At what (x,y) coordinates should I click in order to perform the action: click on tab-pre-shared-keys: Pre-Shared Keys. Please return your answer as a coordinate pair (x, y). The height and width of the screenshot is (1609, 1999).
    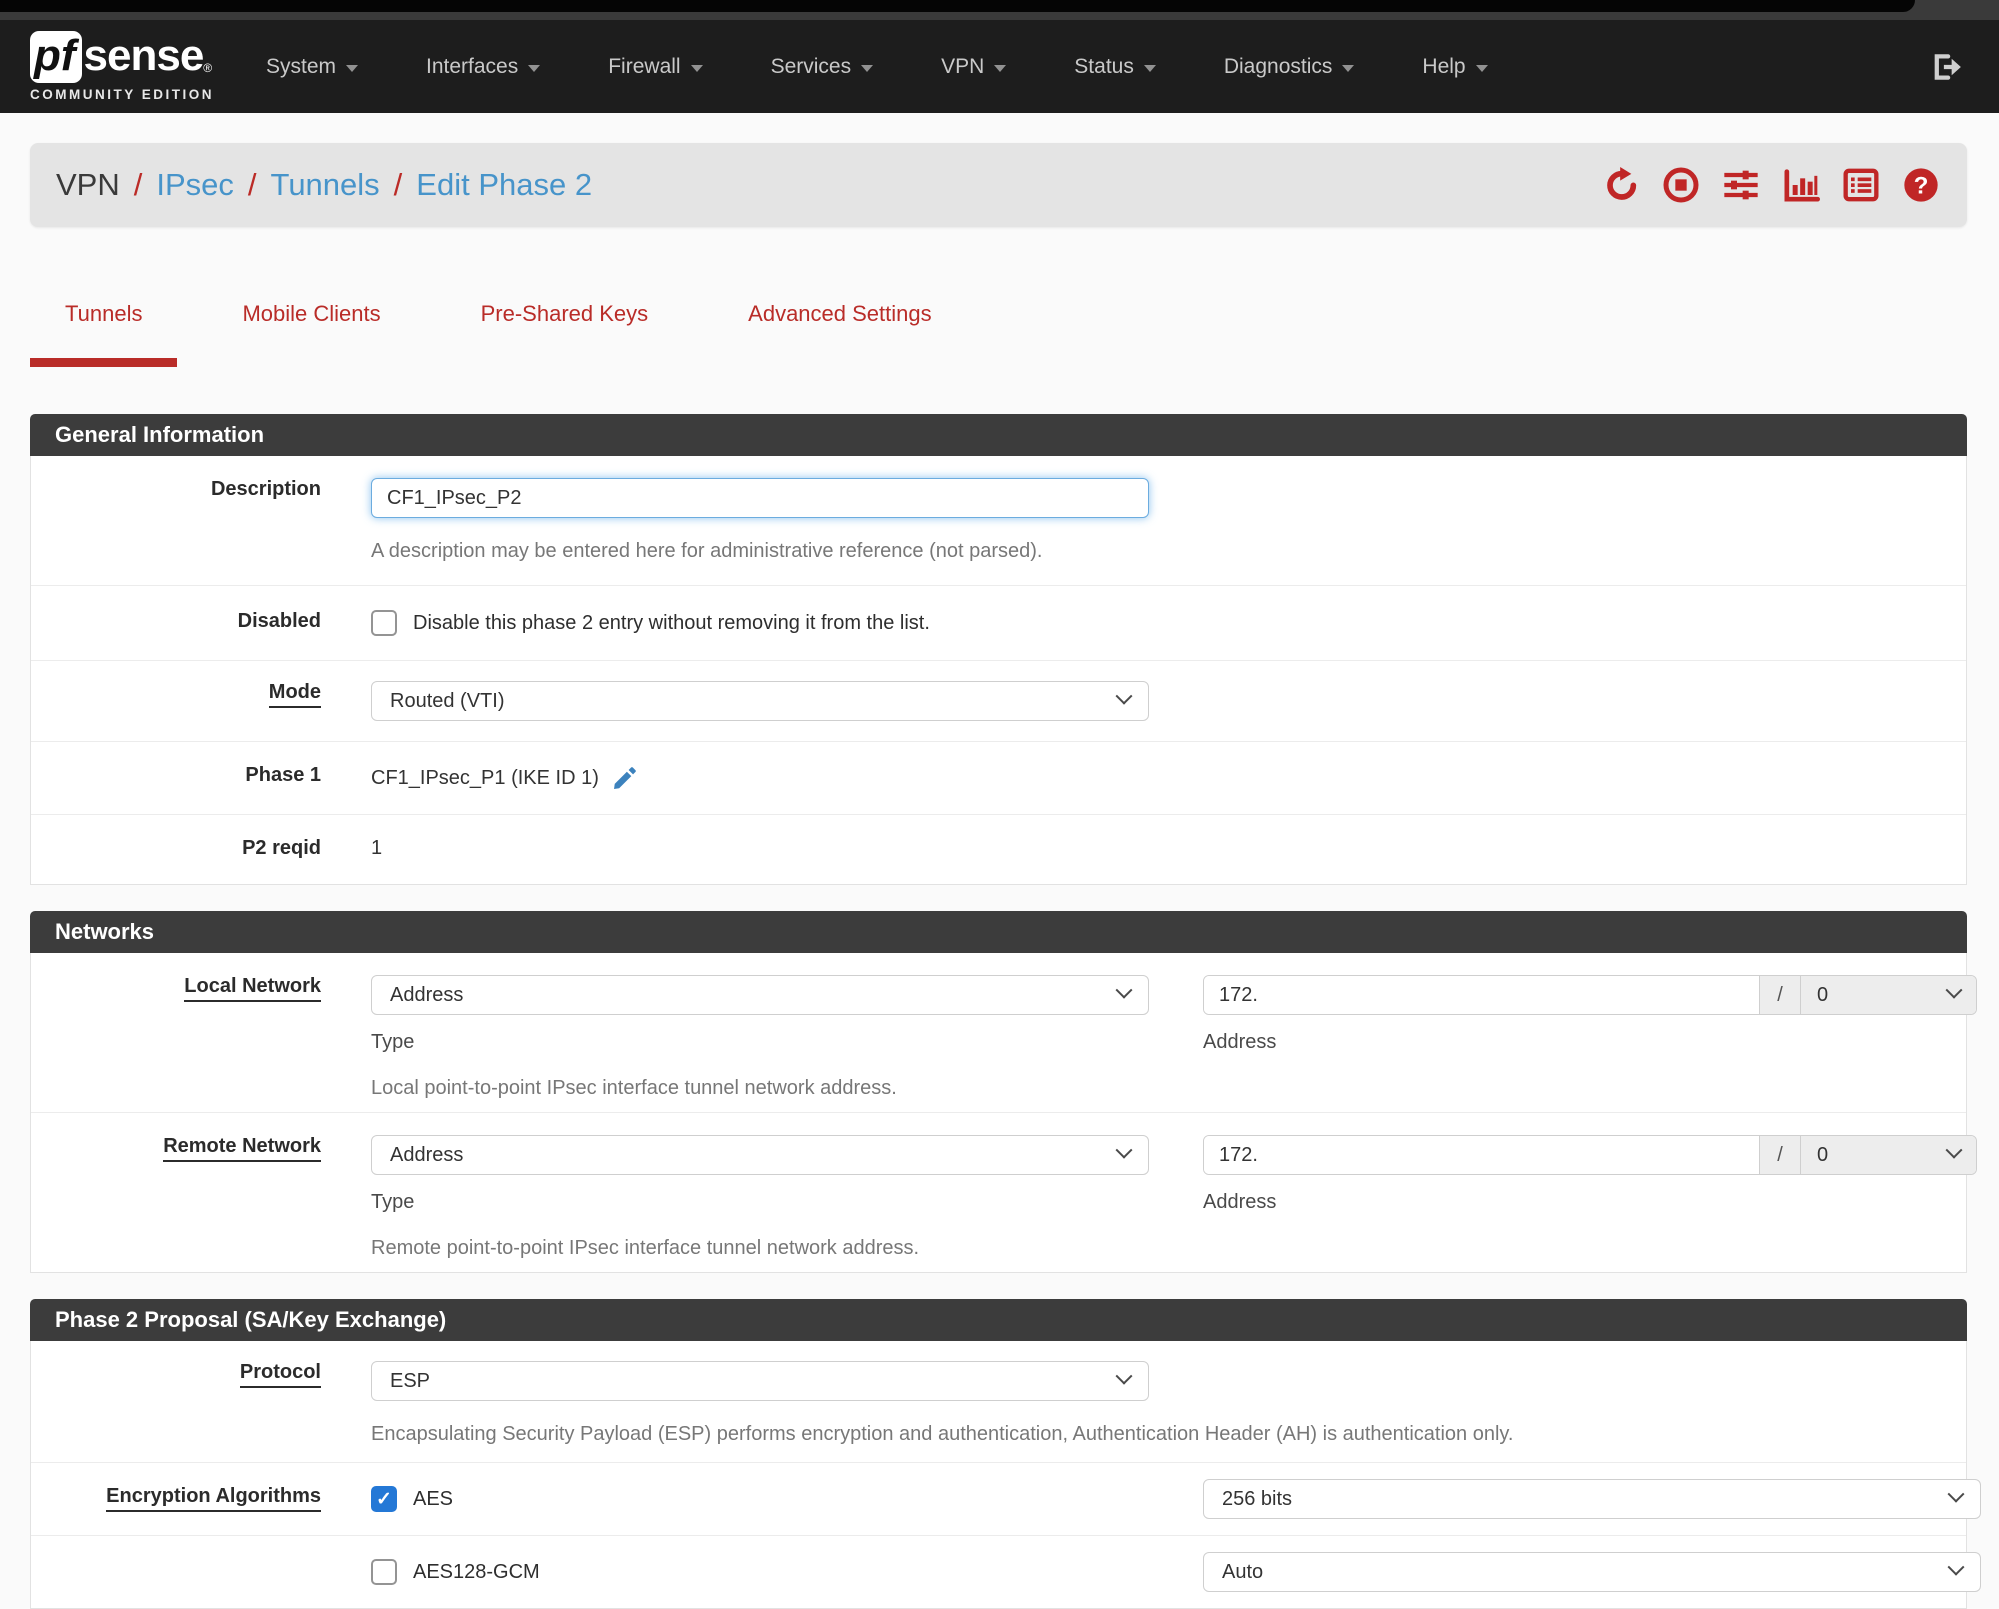
    Looking at the image, I should click on (565, 327).